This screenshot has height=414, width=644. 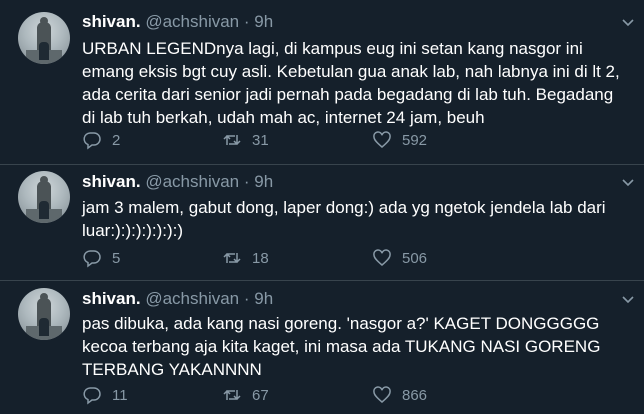 What do you see at coordinates (245, 258) in the screenshot?
I see `retweet-button: 18` at bounding box center [245, 258].